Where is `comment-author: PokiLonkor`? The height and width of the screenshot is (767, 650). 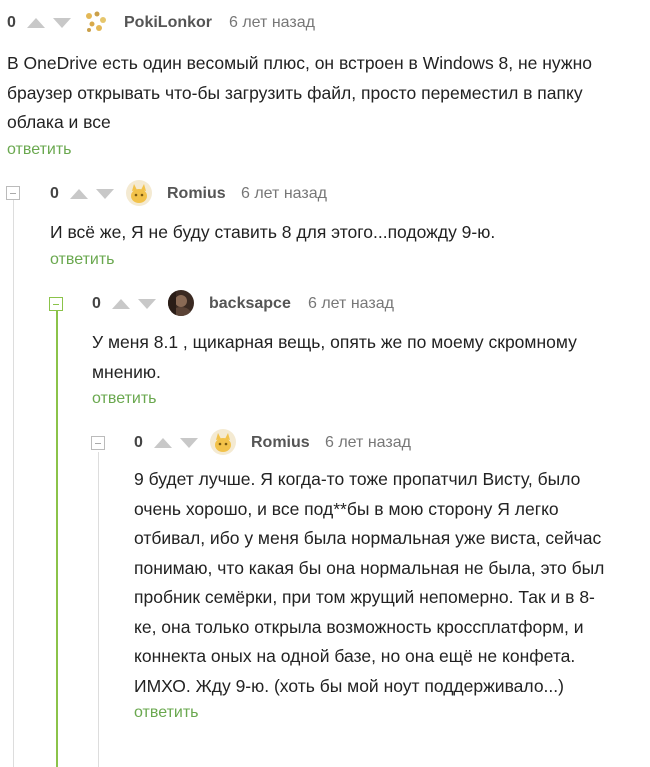 comment-author: PokiLonkor is located at coordinates (168, 23).